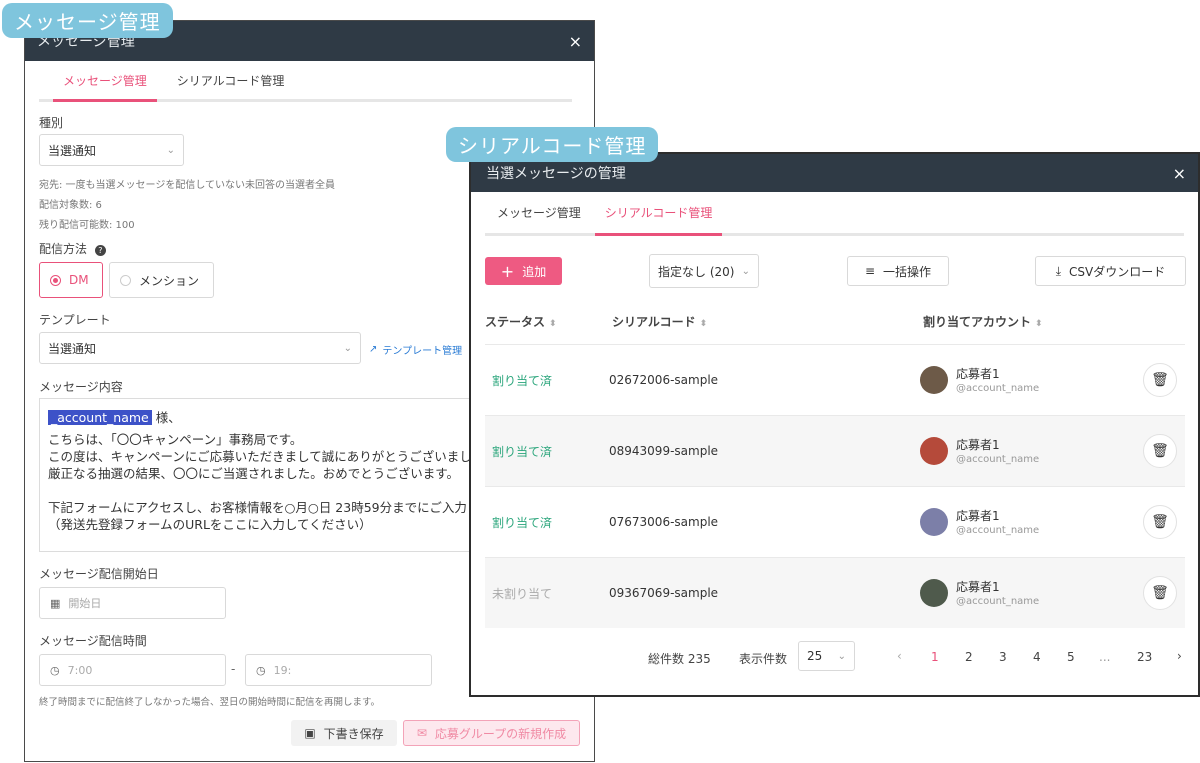 This screenshot has width=1200, height=763. I want to click on clock-icon: ◷, so click(55, 670).